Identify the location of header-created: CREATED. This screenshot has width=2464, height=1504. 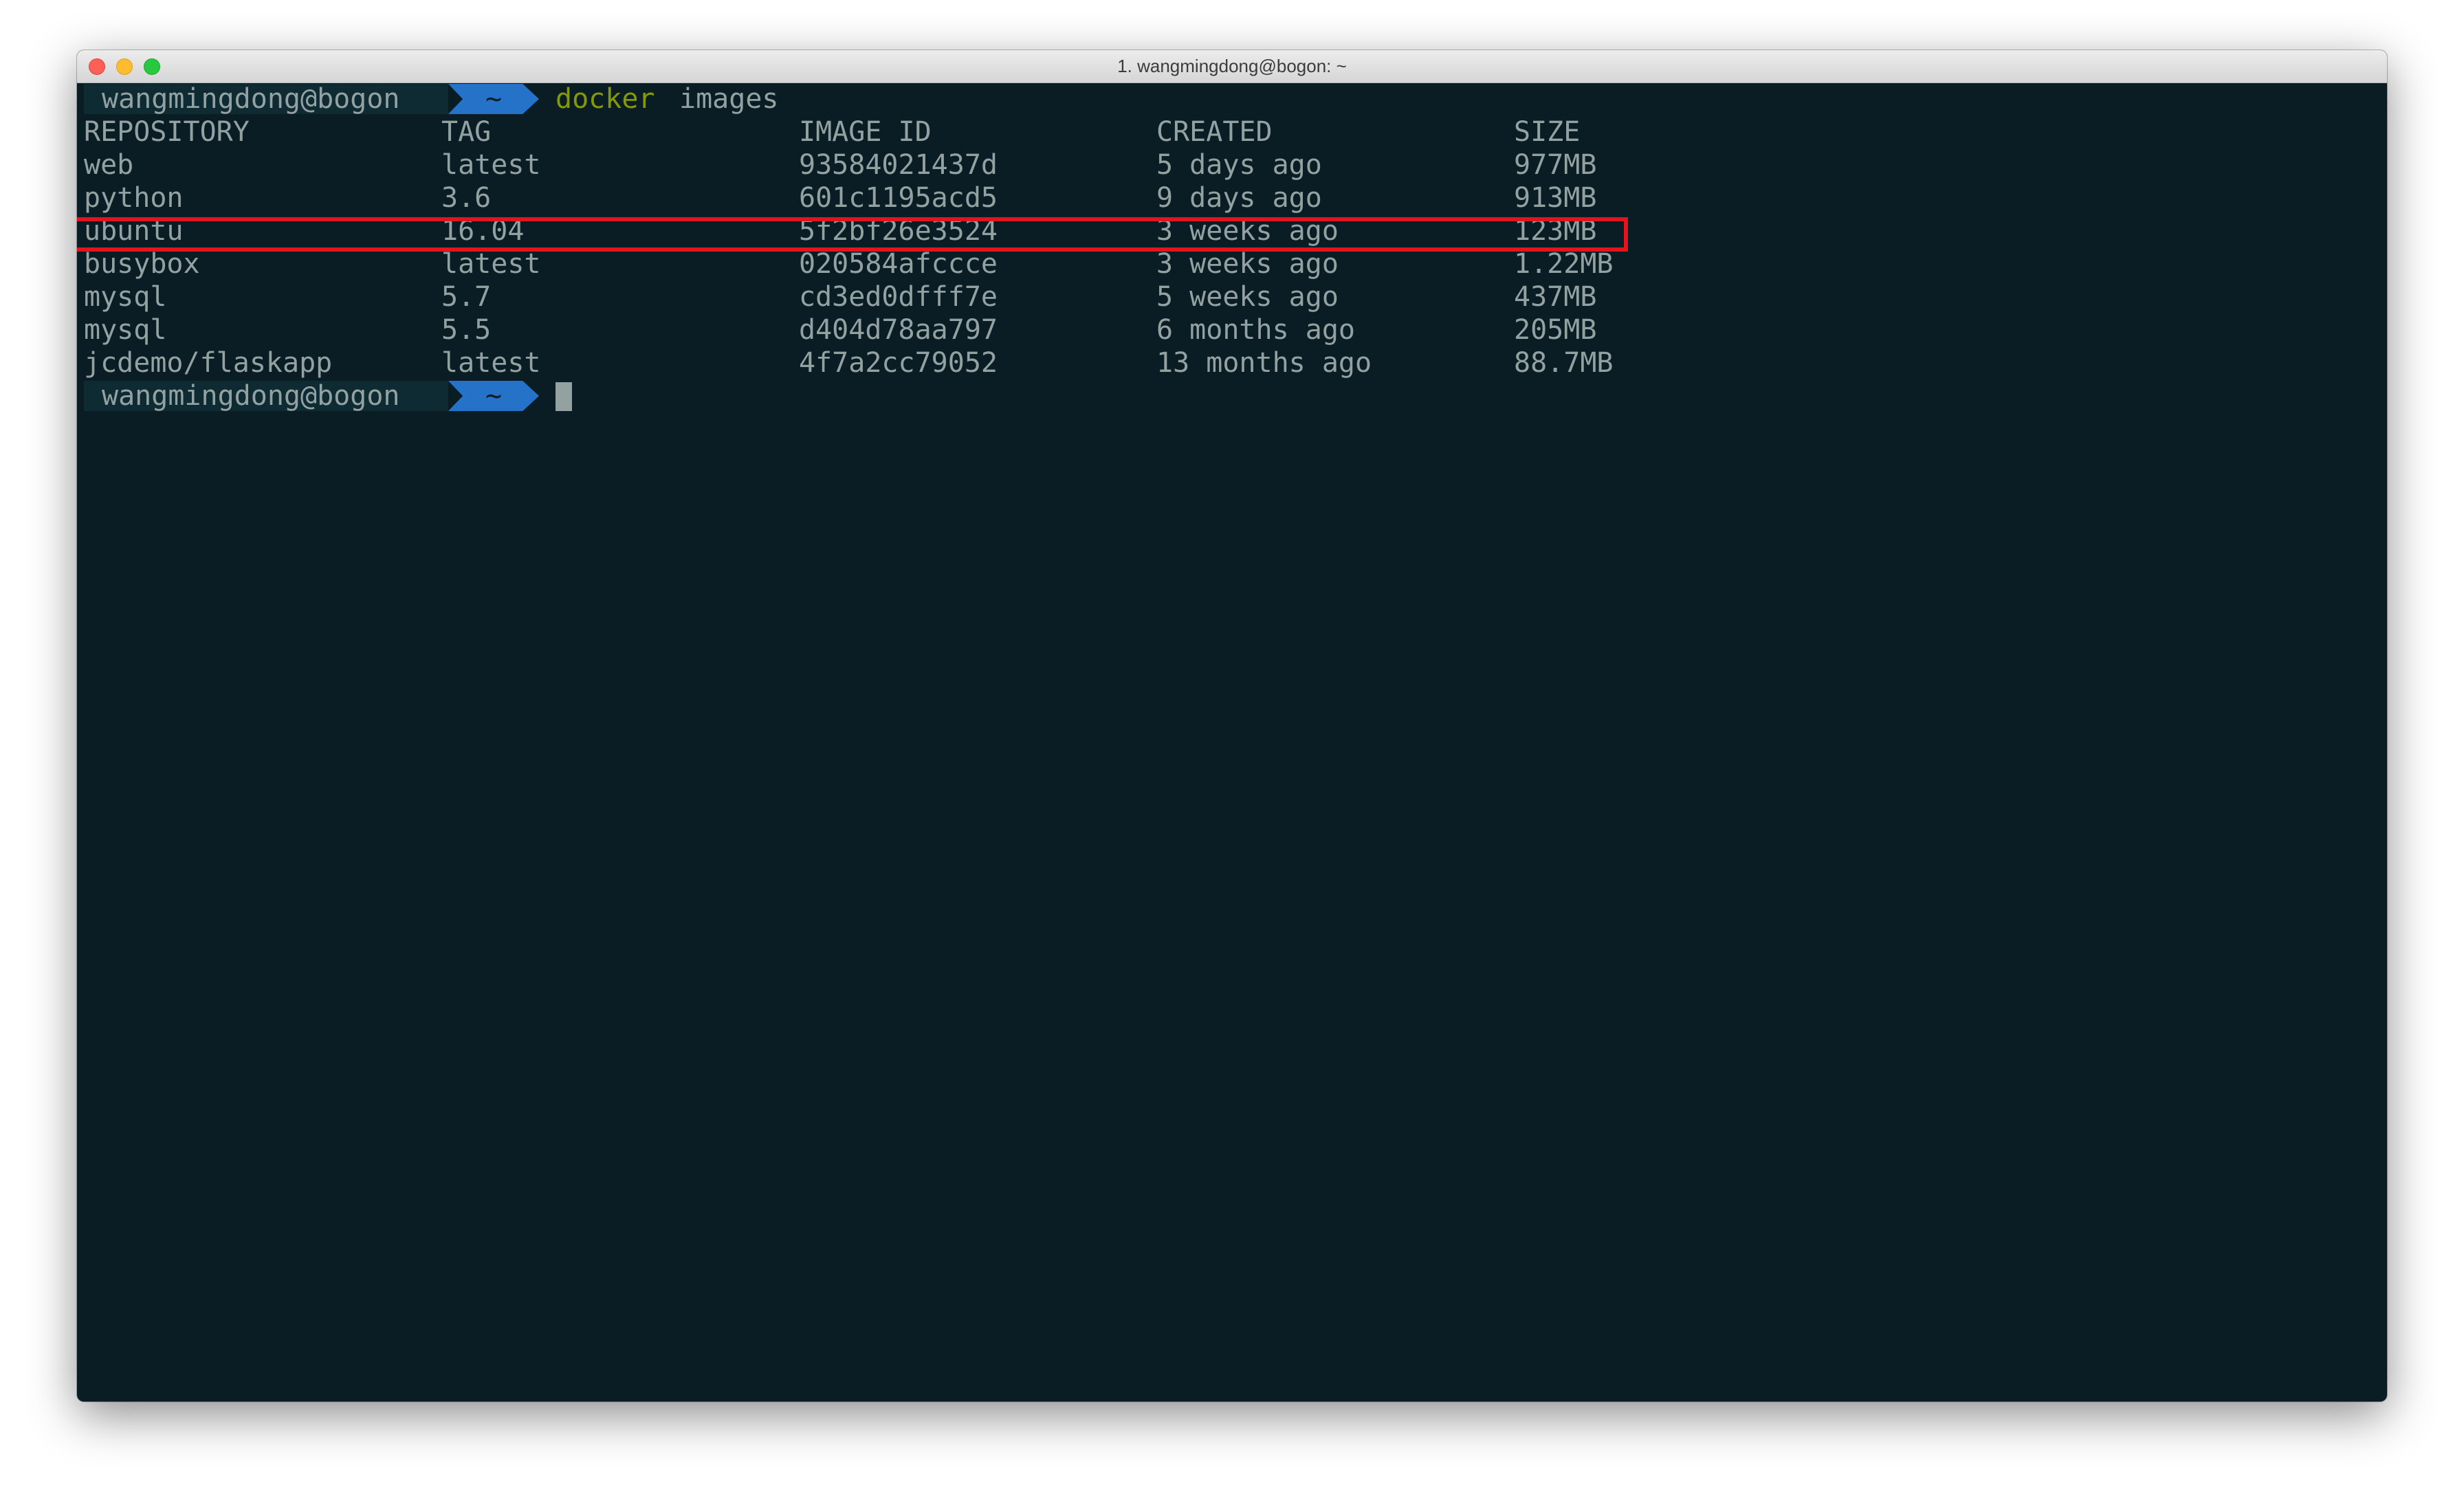
(1214, 132).